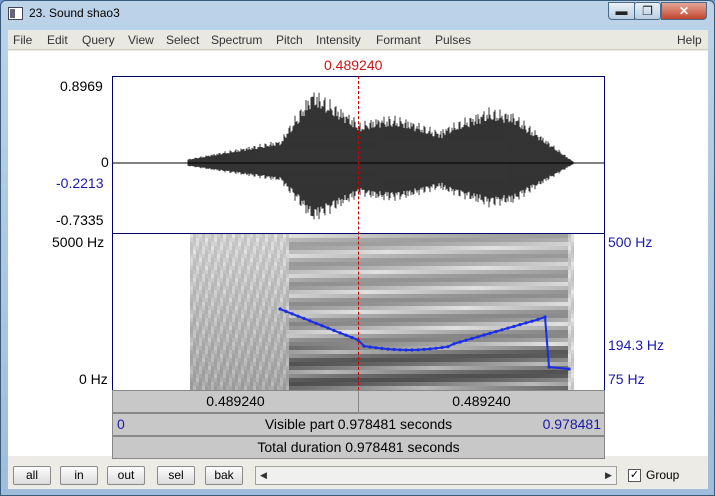 Image resolution: width=715 pixels, height=496 pixels. I want to click on spectrogram-freq-min-label: 0 Hz, so click(93, 379).